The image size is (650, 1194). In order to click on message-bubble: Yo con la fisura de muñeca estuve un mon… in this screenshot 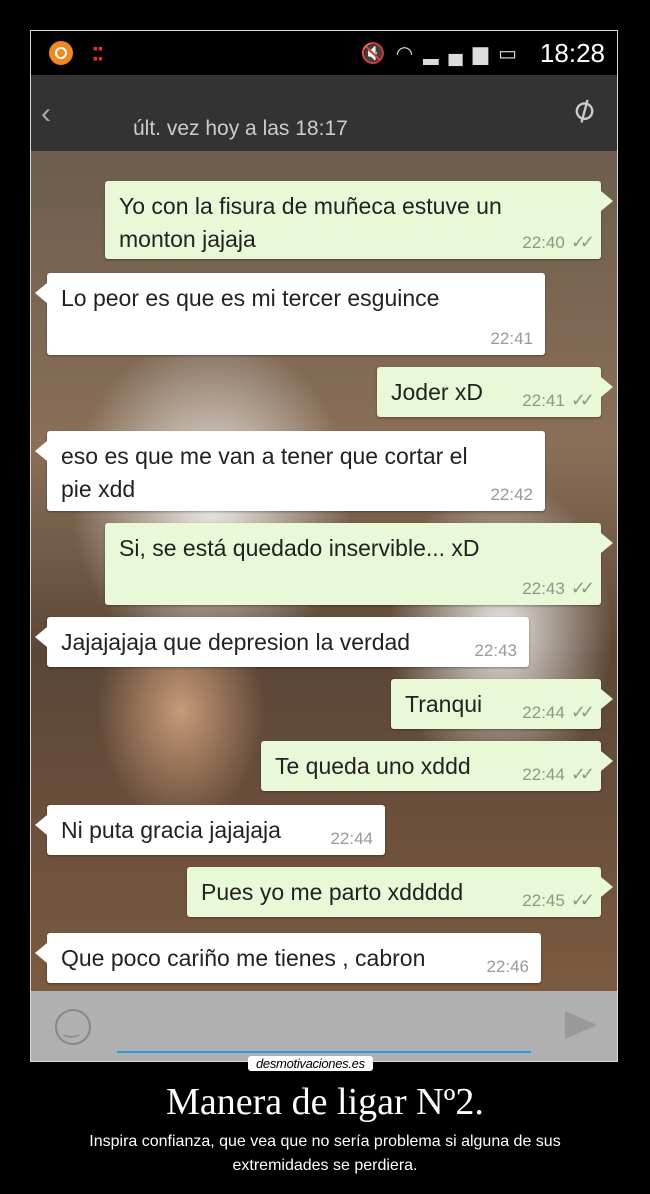, I will do `click(359, 220)`.